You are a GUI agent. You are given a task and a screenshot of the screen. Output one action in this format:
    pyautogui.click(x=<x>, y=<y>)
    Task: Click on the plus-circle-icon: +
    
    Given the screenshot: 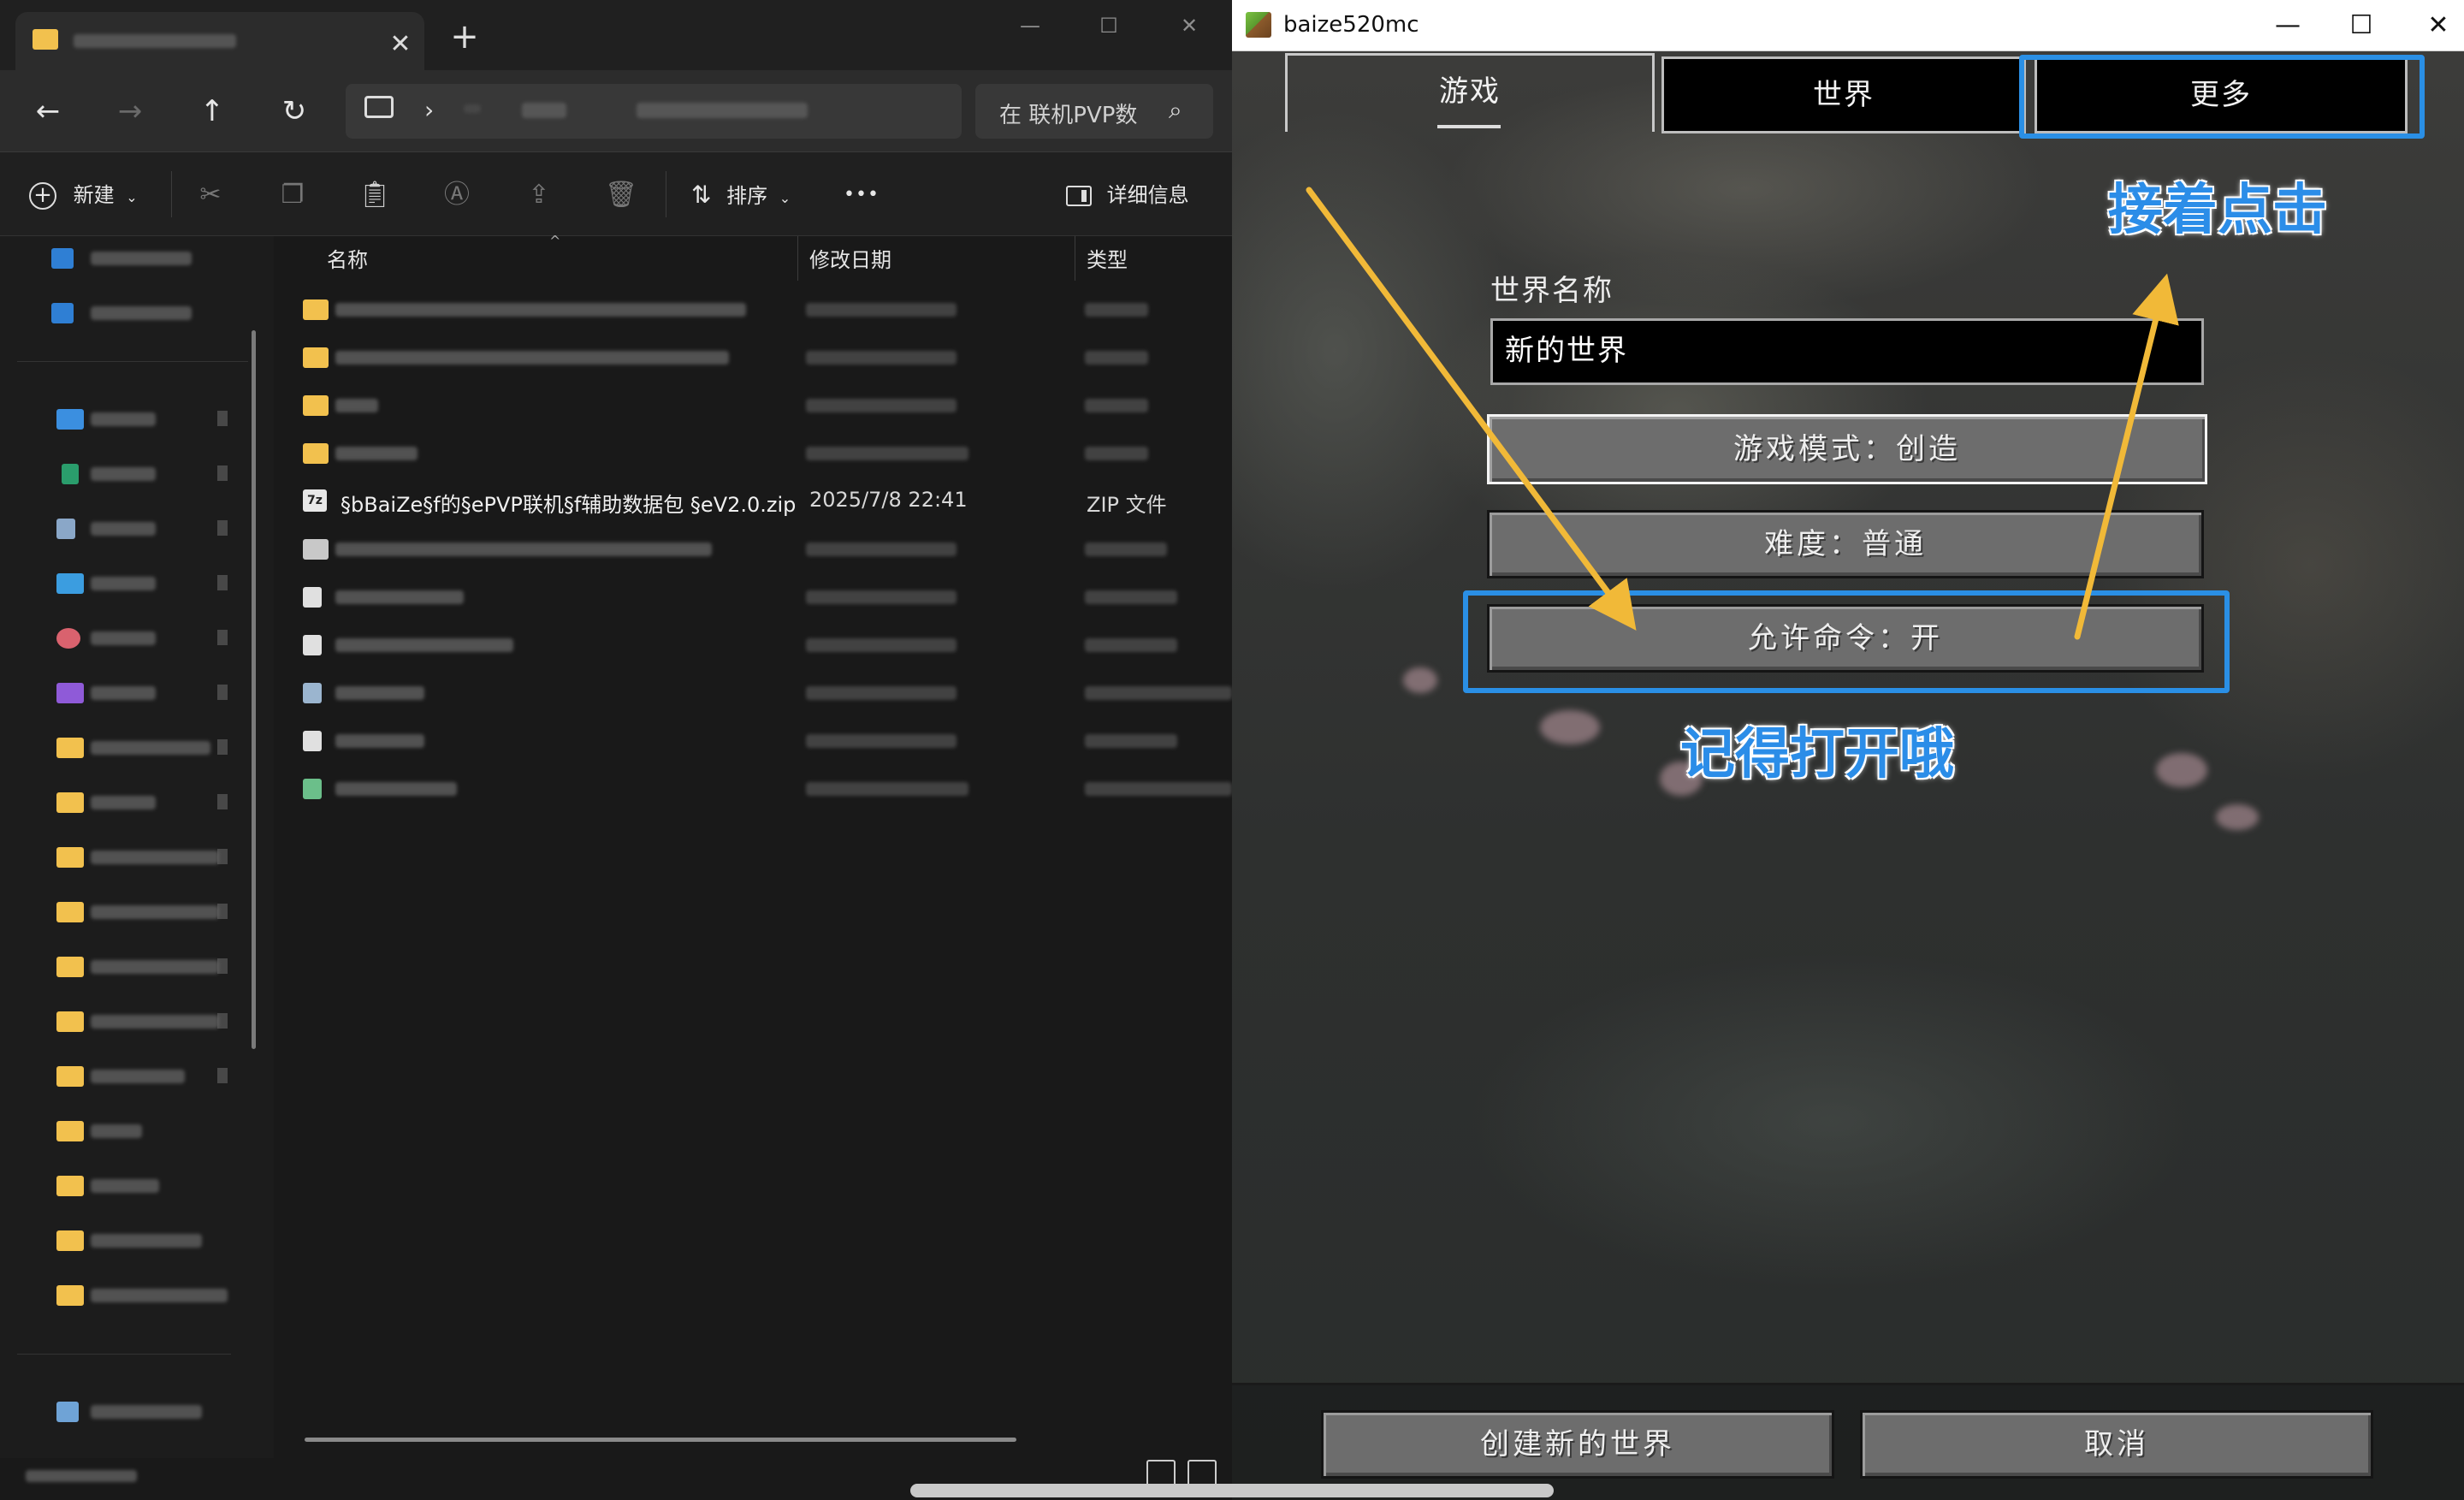 What is the action you would take?
    pyautogui.click(x=42, y=196)
    